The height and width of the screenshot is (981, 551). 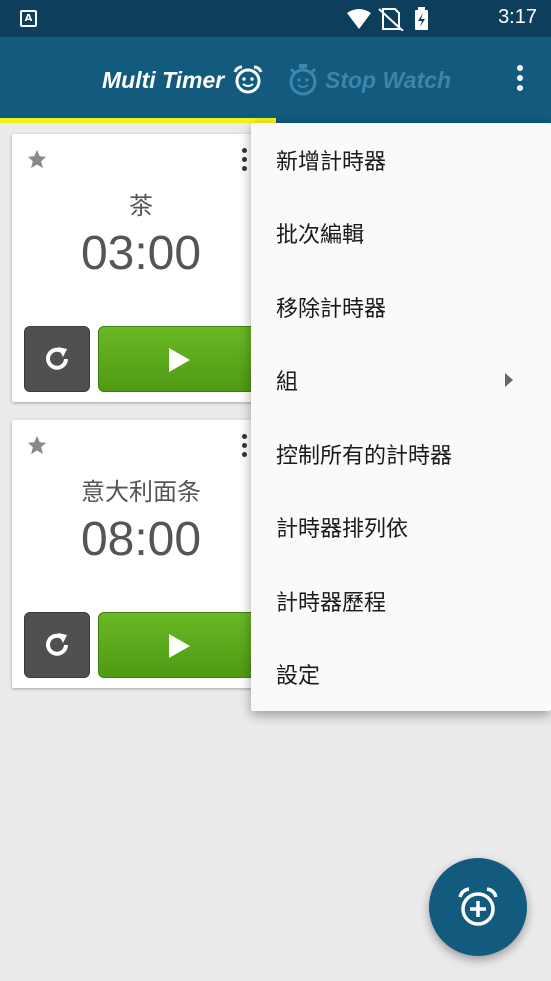 I want to click on menu-item-label: 組, so click(x=287, y=383).